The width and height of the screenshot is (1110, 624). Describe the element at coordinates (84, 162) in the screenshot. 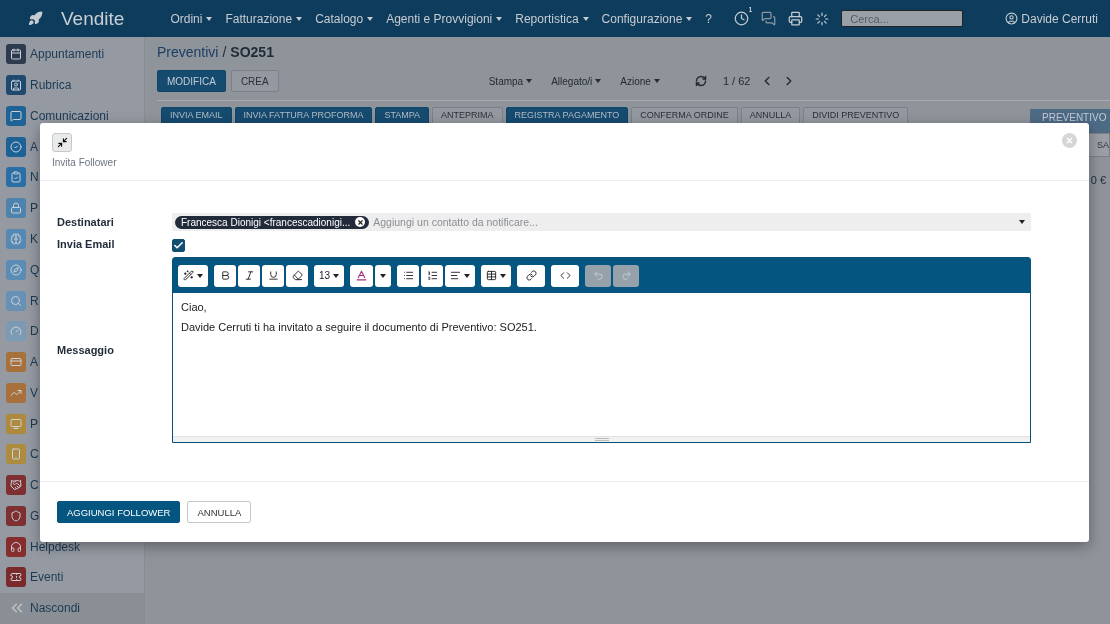

I see `dialog-title: Invita Follower` at that location.